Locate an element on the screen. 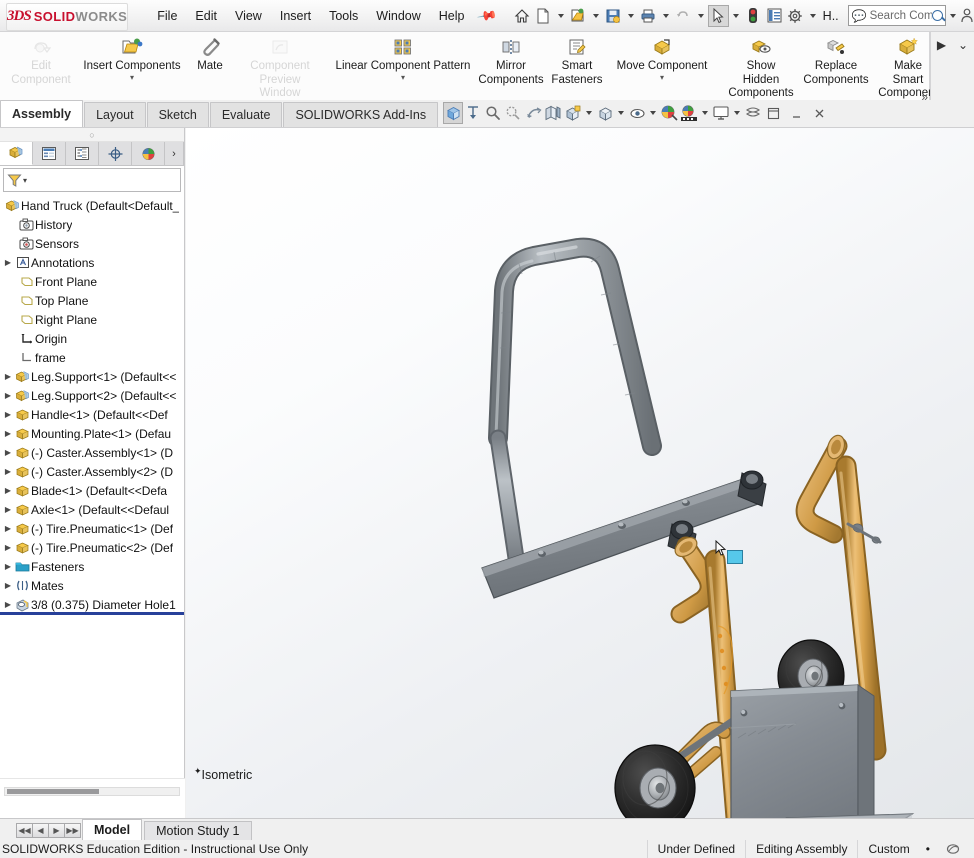  selection-indicator is located at coordinates (735, 557).